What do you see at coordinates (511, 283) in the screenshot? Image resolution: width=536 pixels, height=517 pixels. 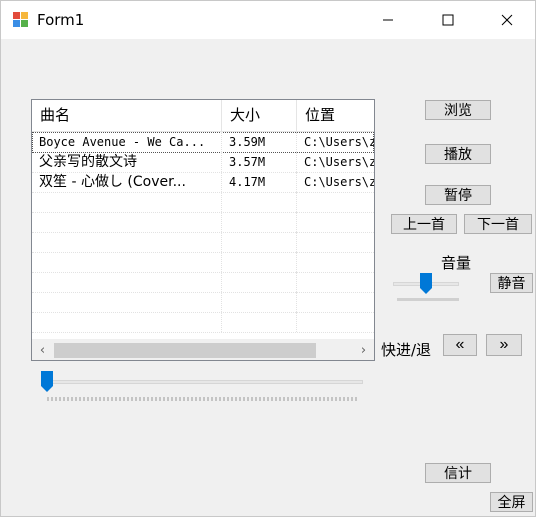 I see `mute-button: 静音` at bounding box center [511, 283].